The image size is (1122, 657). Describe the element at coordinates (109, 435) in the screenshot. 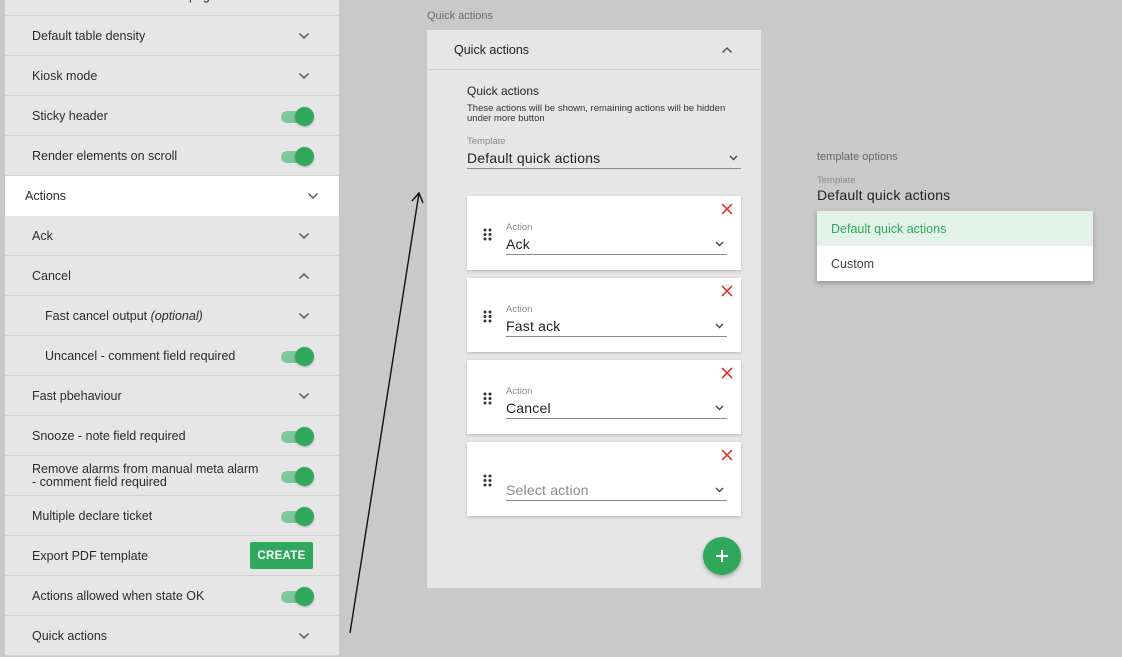

I see `settings-row-label: Snooze - note field required` at that location.